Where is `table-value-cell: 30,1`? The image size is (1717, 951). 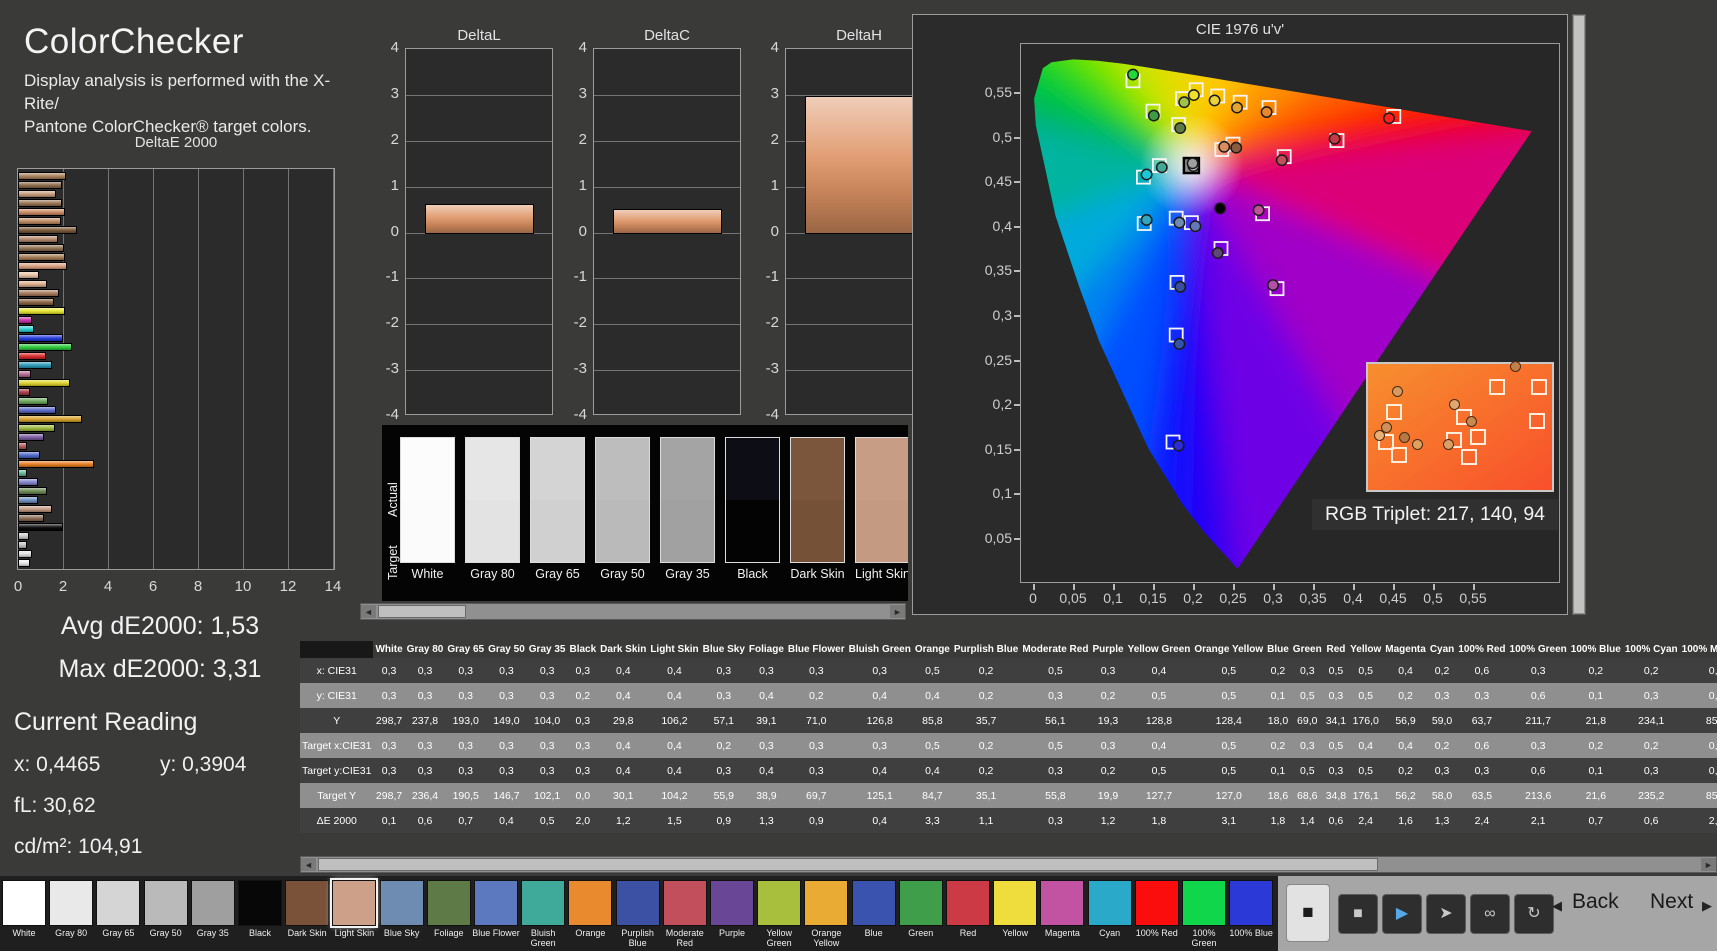
table-value-cell: 30,1 is located at coordinates (623, 795).